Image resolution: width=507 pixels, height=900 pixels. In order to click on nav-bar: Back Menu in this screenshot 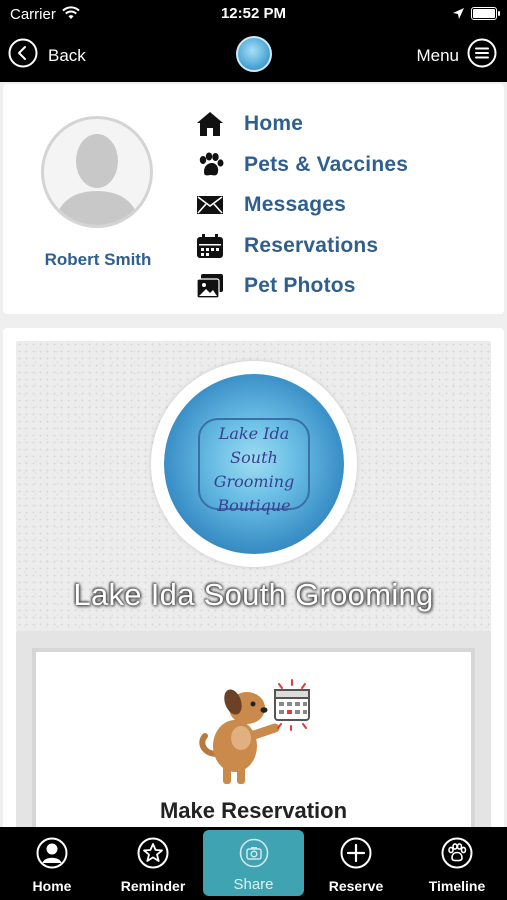, I will do `click(253, 56)`.